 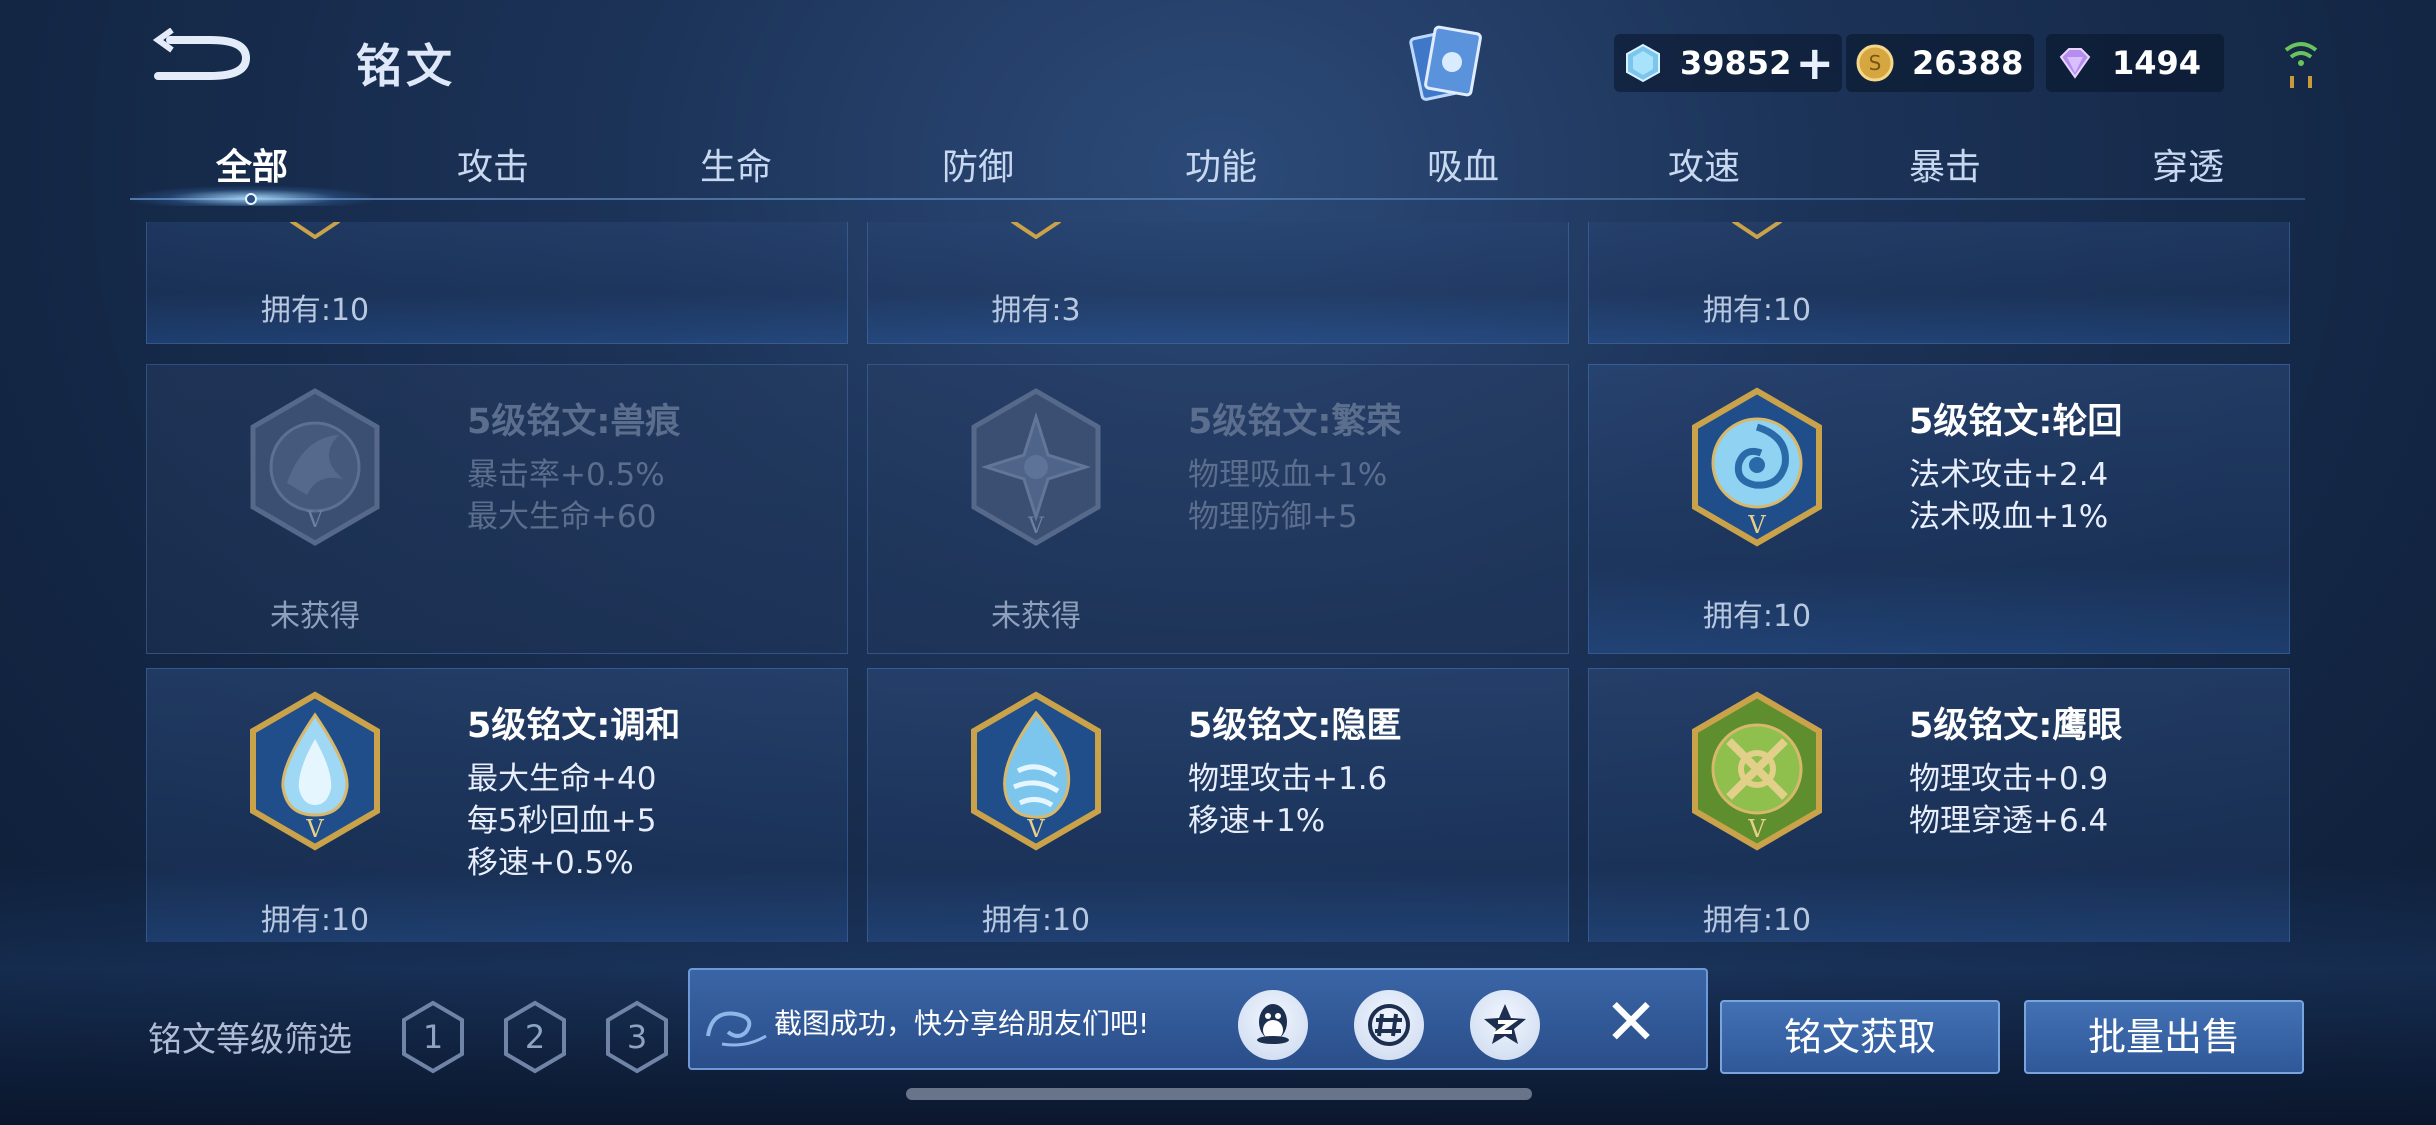 I want to click on crystal-count: 39852, so click(x=1736, y=63).